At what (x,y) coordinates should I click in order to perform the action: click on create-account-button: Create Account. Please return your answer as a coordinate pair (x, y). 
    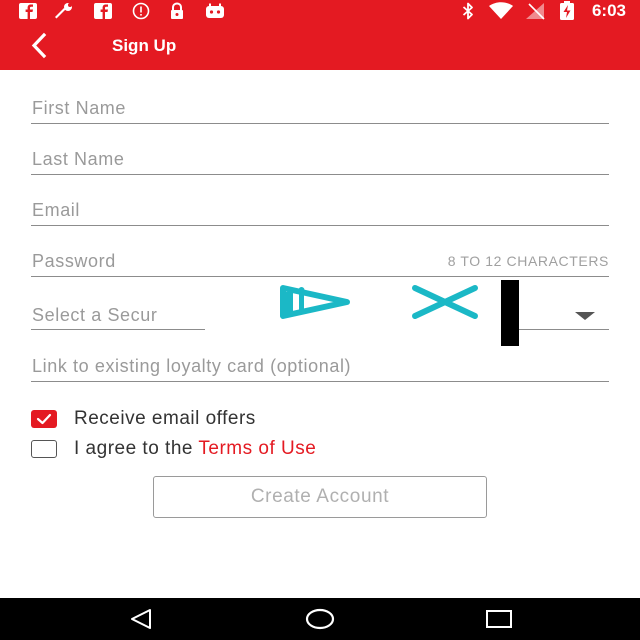
    Looking at the image, I should click on (320, 497).